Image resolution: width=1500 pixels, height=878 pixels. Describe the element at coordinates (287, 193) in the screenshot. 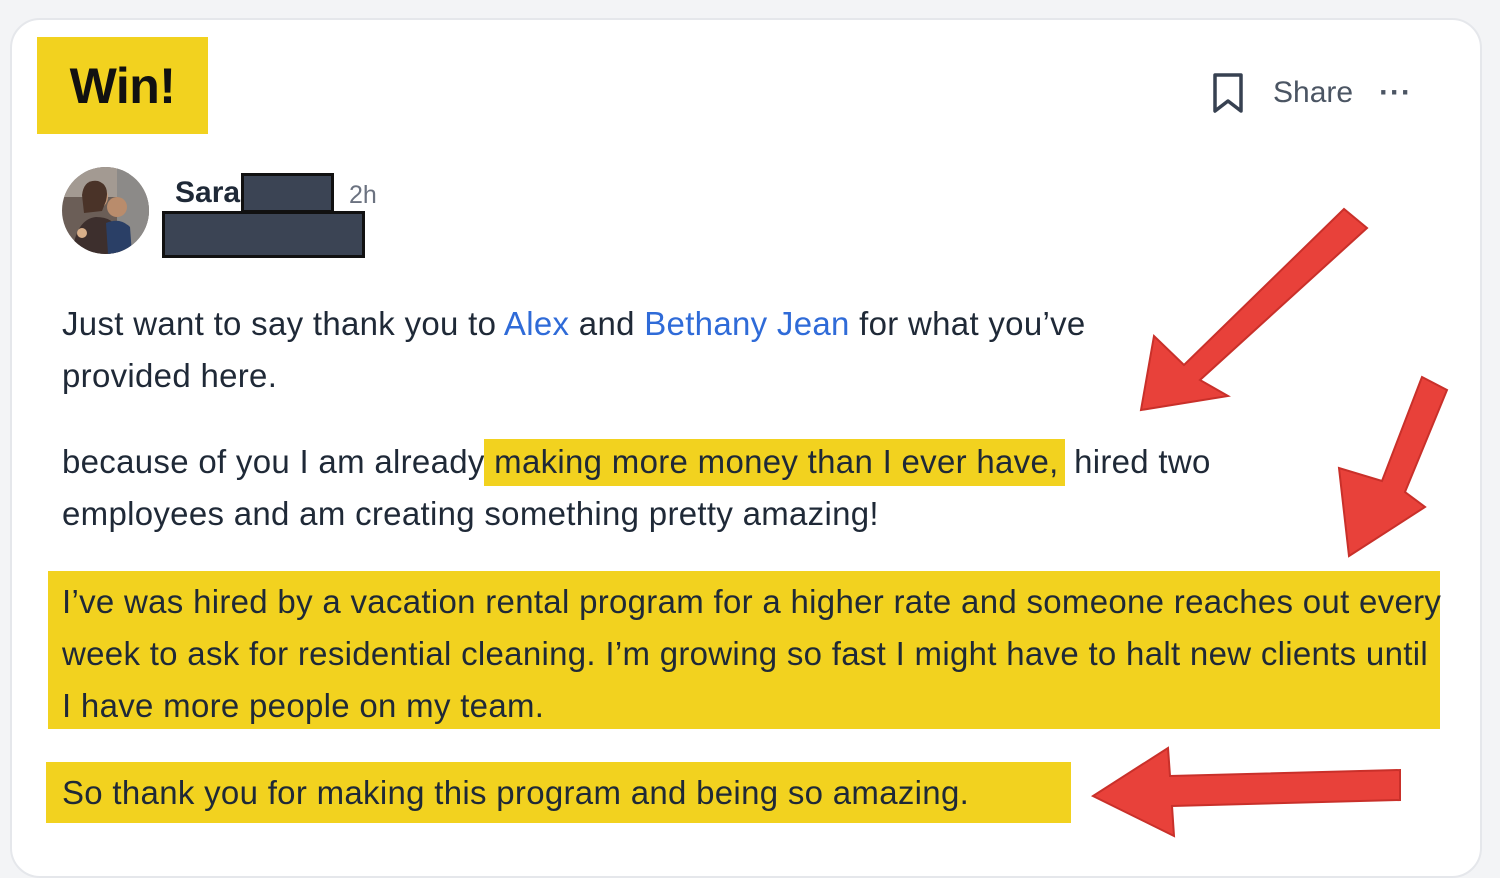

I see `redacted-last-name` at that location.